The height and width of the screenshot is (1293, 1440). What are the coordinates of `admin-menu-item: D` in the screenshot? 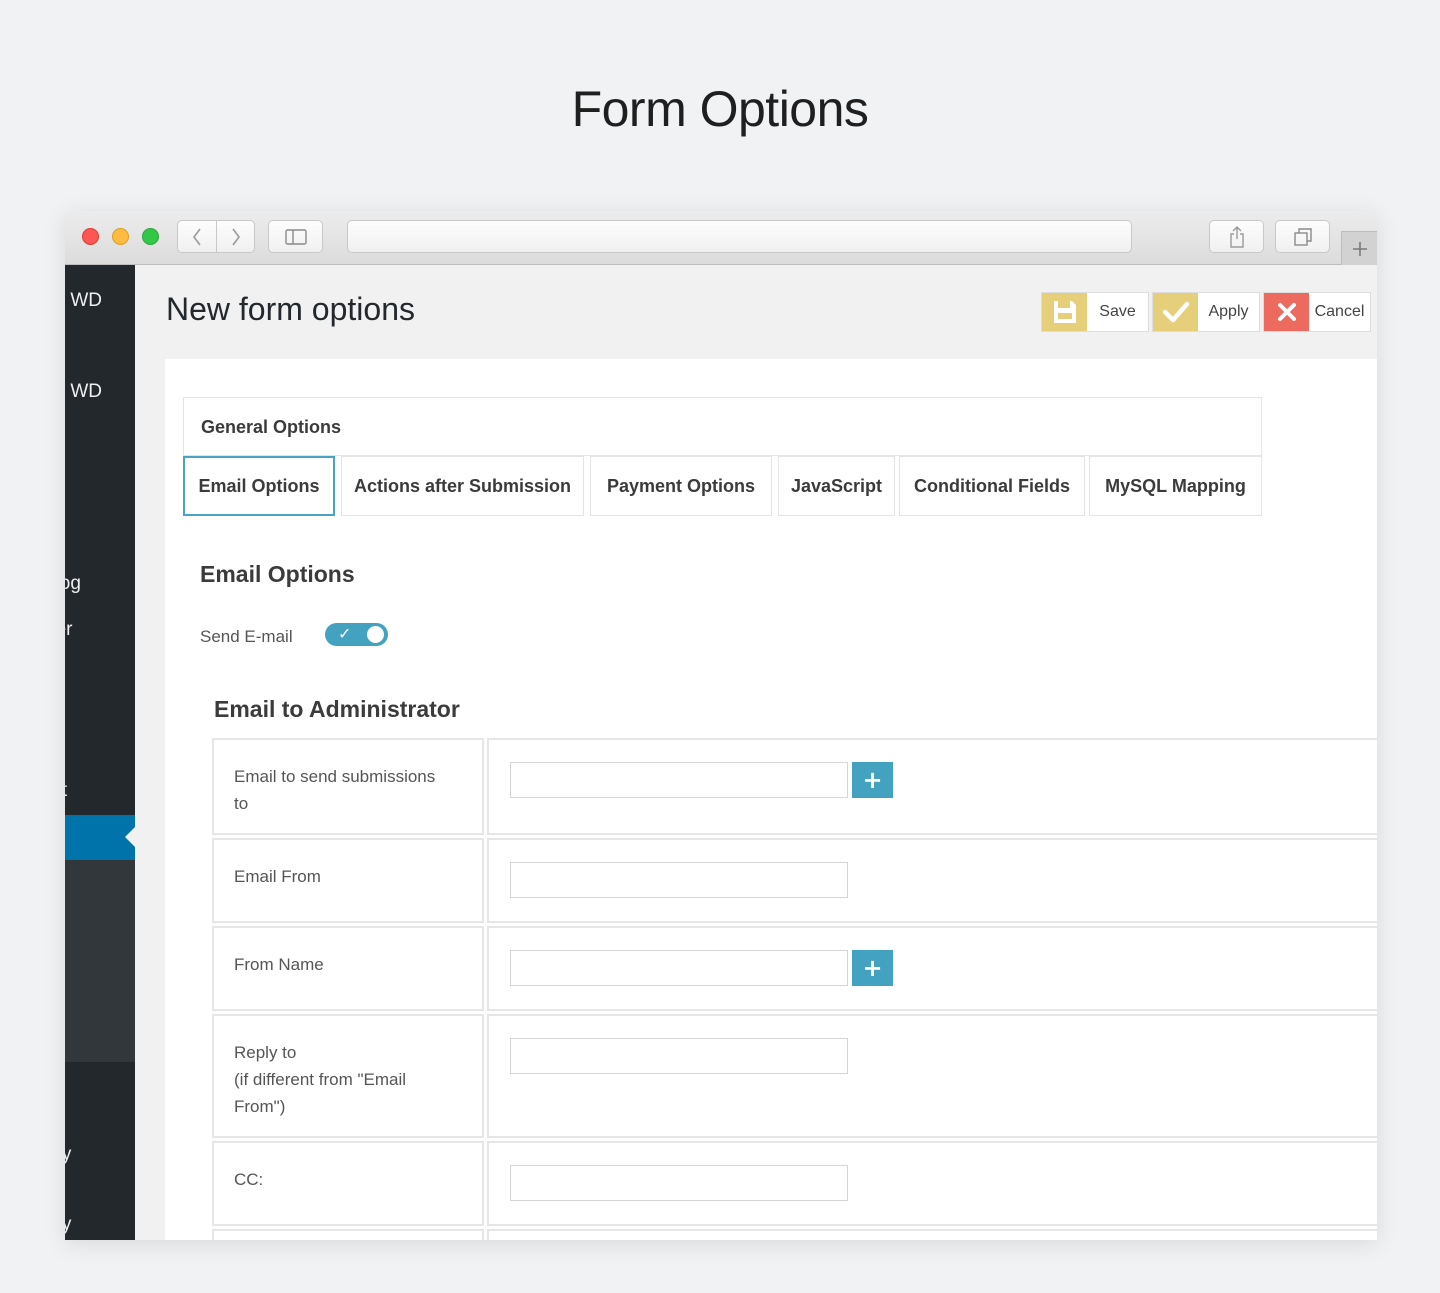 It's located at (100, 347).